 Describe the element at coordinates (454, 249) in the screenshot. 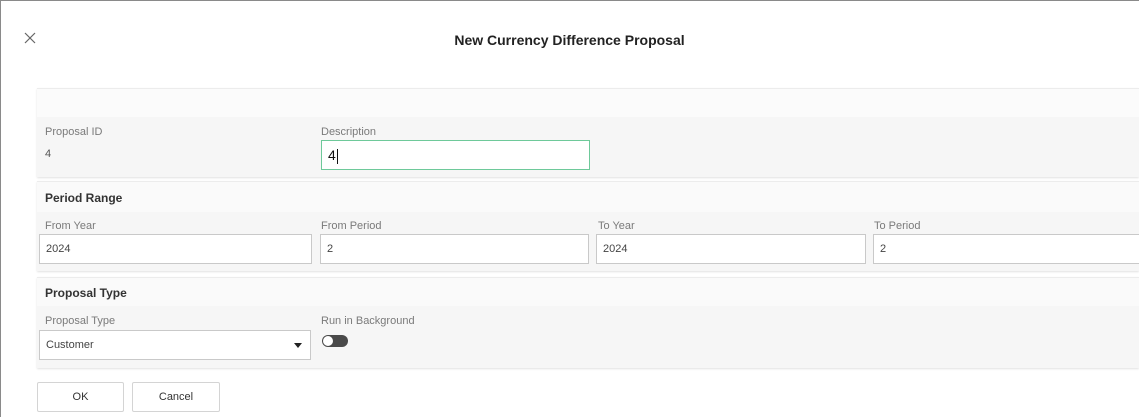

I see `from-period-input: 2` at that location.